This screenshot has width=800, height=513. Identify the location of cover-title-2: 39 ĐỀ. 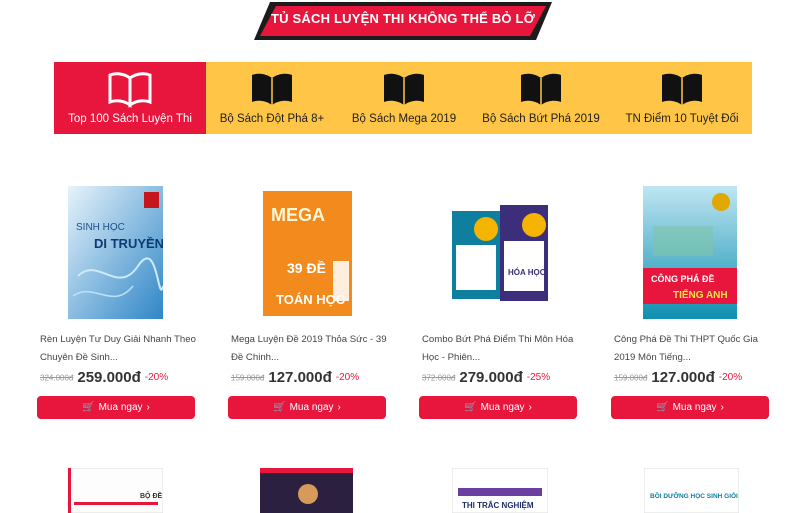
(306, 268).